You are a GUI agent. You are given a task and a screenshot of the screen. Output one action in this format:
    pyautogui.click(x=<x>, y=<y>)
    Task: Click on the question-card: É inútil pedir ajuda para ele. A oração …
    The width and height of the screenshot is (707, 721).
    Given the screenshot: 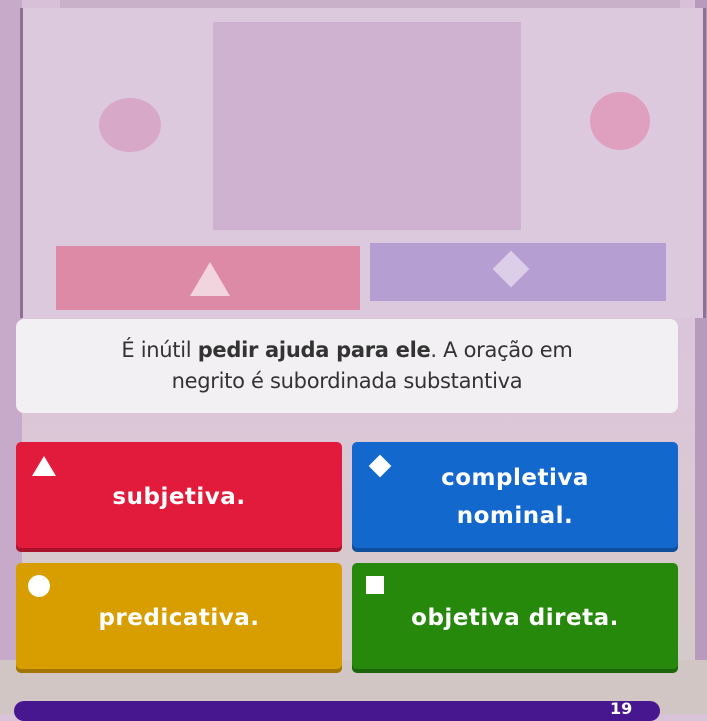 What is the action you would take?
    pyautogui.click(x=347, y=366)
    